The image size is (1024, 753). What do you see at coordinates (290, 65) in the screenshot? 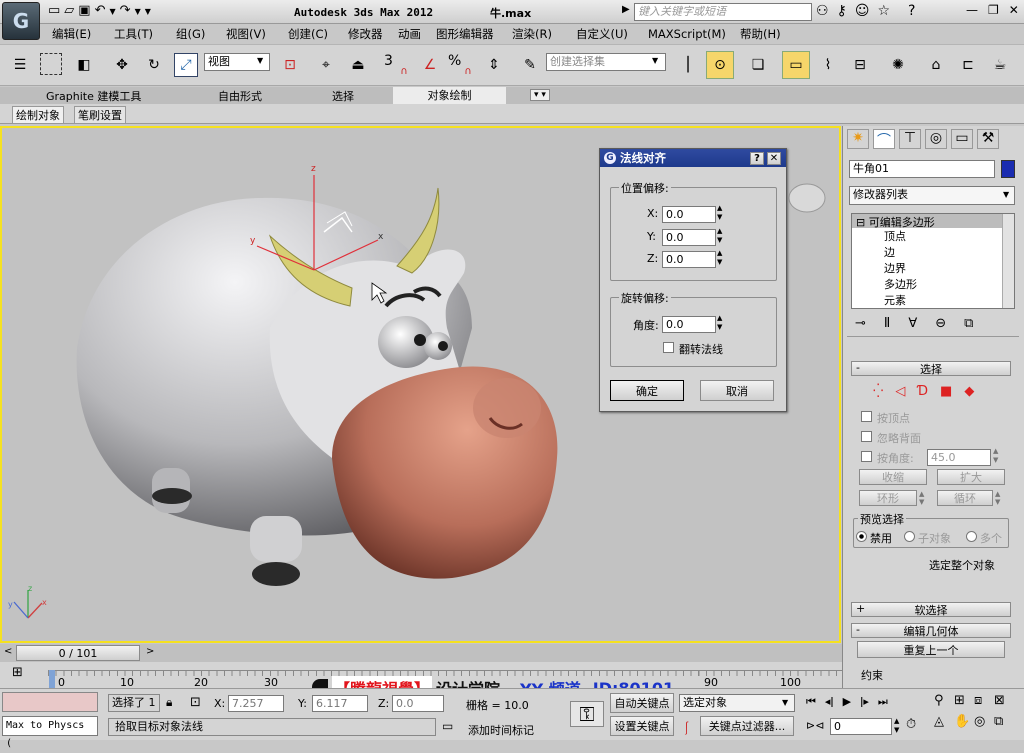
I see `pivot-icon: ⊡` at bounding box center [290, 65].